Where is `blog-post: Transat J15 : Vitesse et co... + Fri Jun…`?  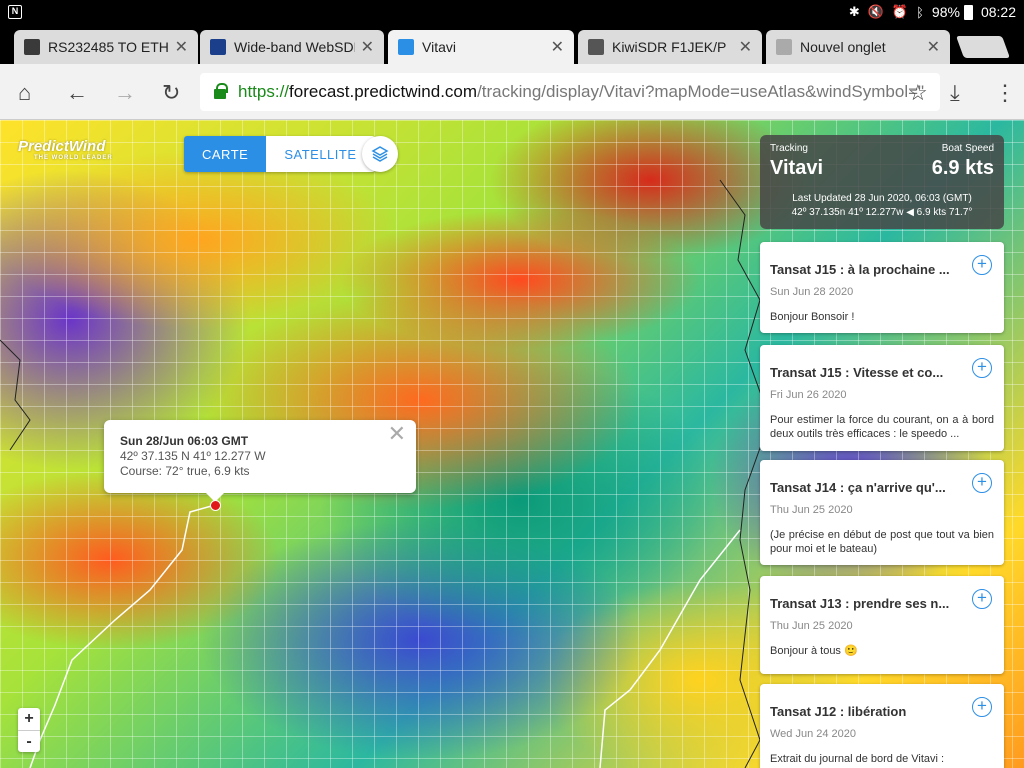
blog-post: Transat J15 : Vitesse et co... + Fri Jun… is located at coordinates (882, 398).